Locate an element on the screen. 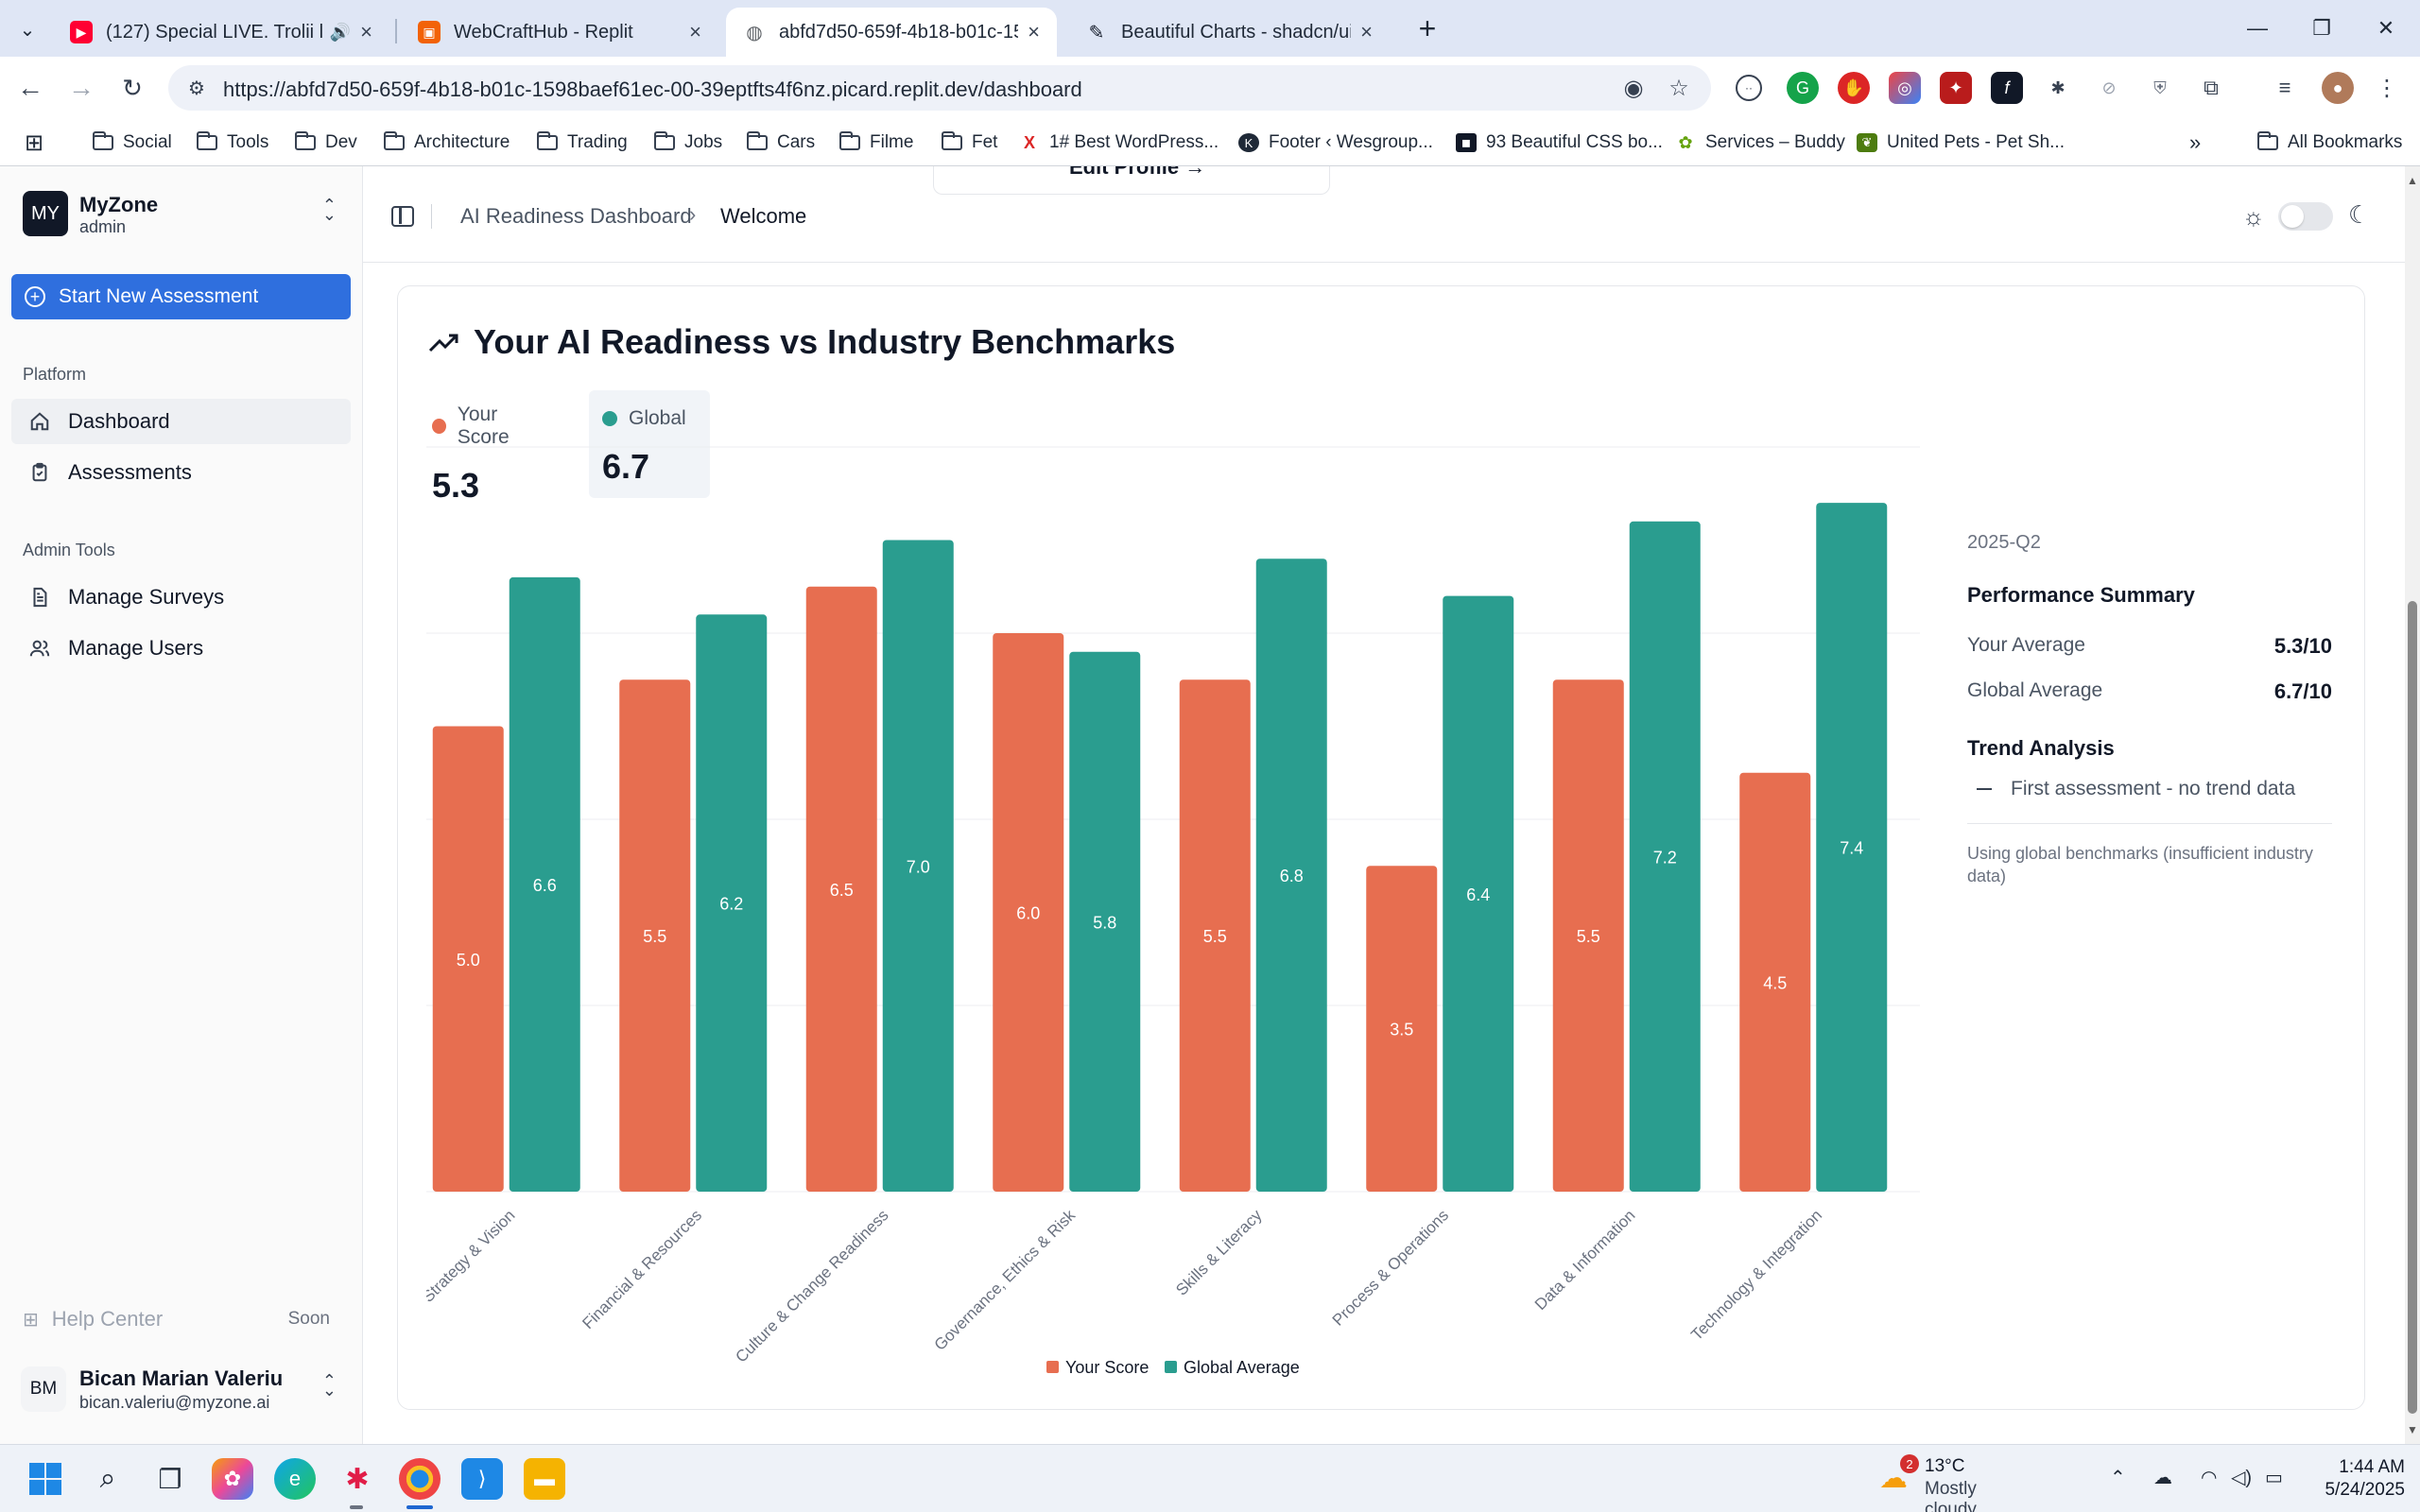  bar-value-label: 6.0 is located at coordinates (1028, 913).